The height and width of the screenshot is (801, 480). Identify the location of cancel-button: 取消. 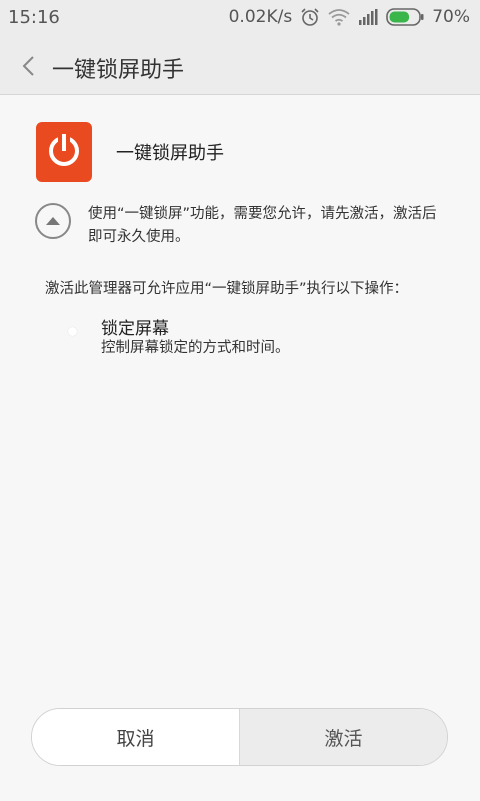
(135, 737).